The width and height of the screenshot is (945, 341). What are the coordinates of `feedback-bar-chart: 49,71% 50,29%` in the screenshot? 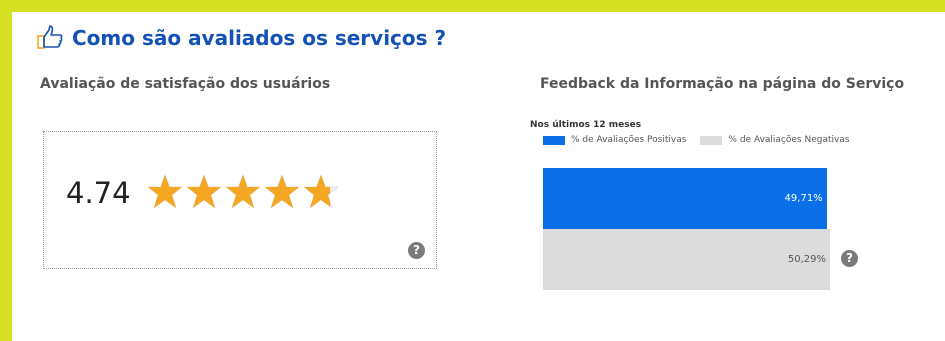 It's located at (686, 229).